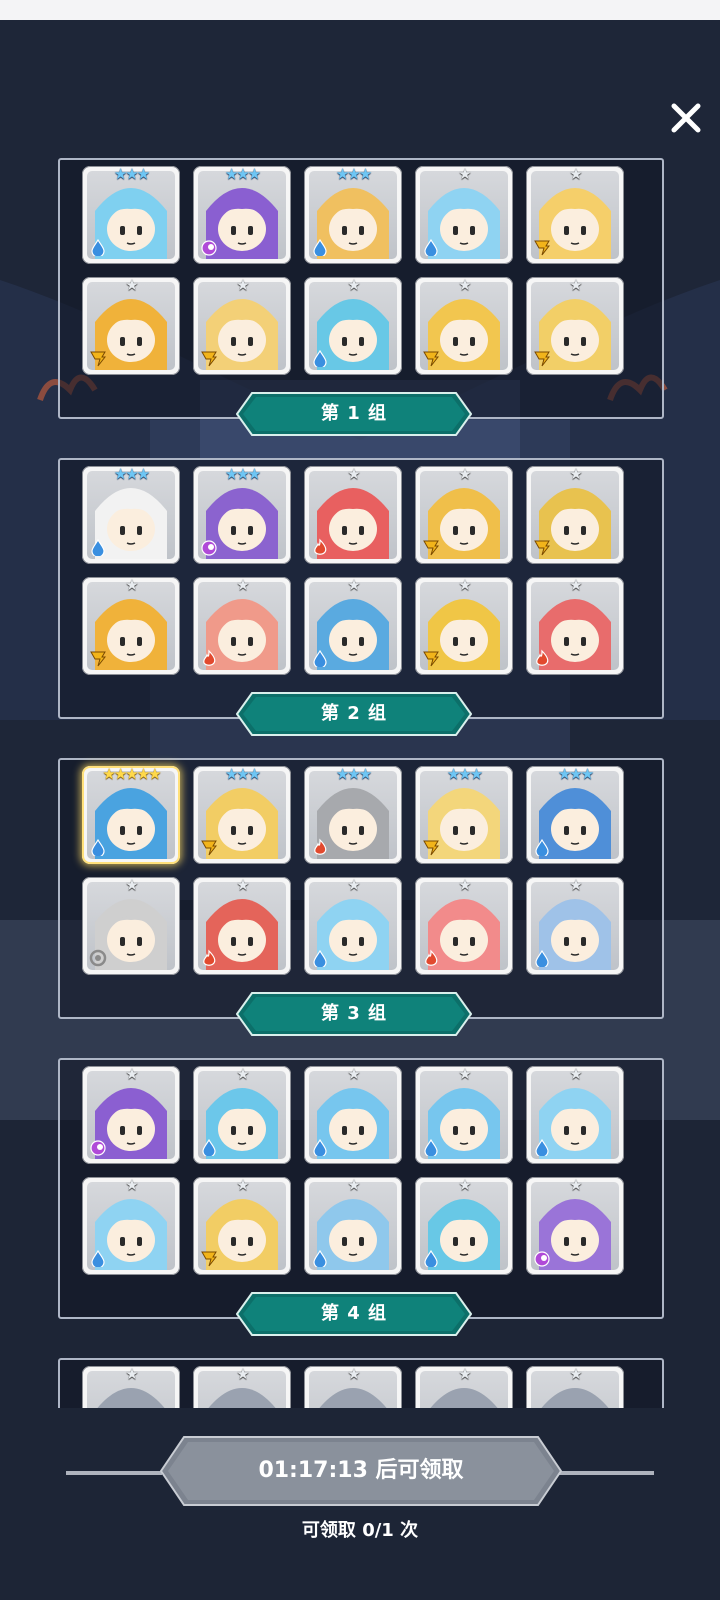  Describe the element at coordinates (464, 626) in the screenshot. I see `hero-card-treasure-box: ★` at that location.